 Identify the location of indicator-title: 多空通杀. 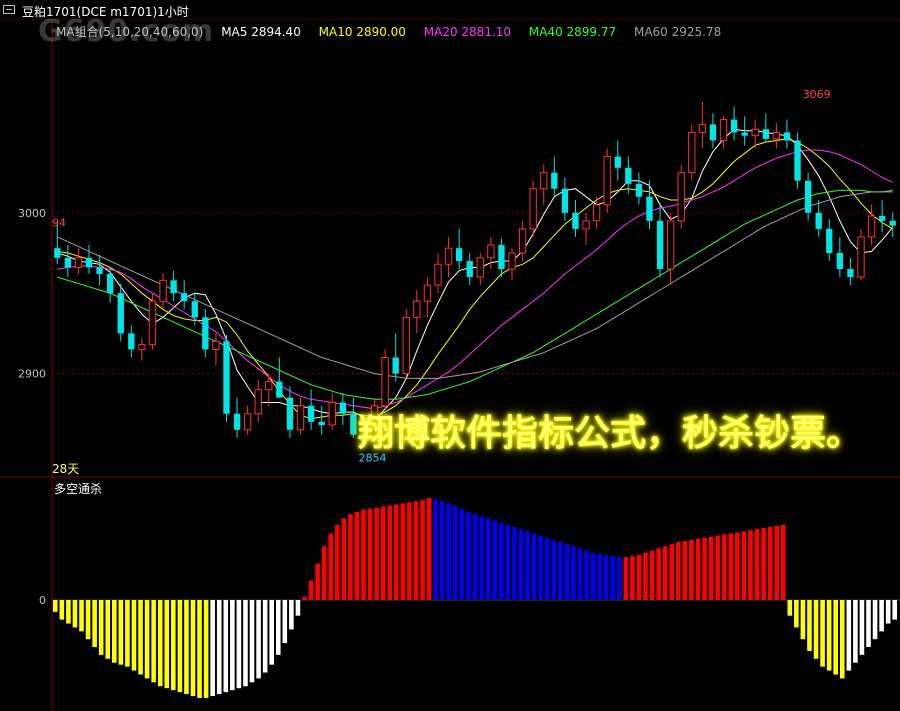
(78, 489).